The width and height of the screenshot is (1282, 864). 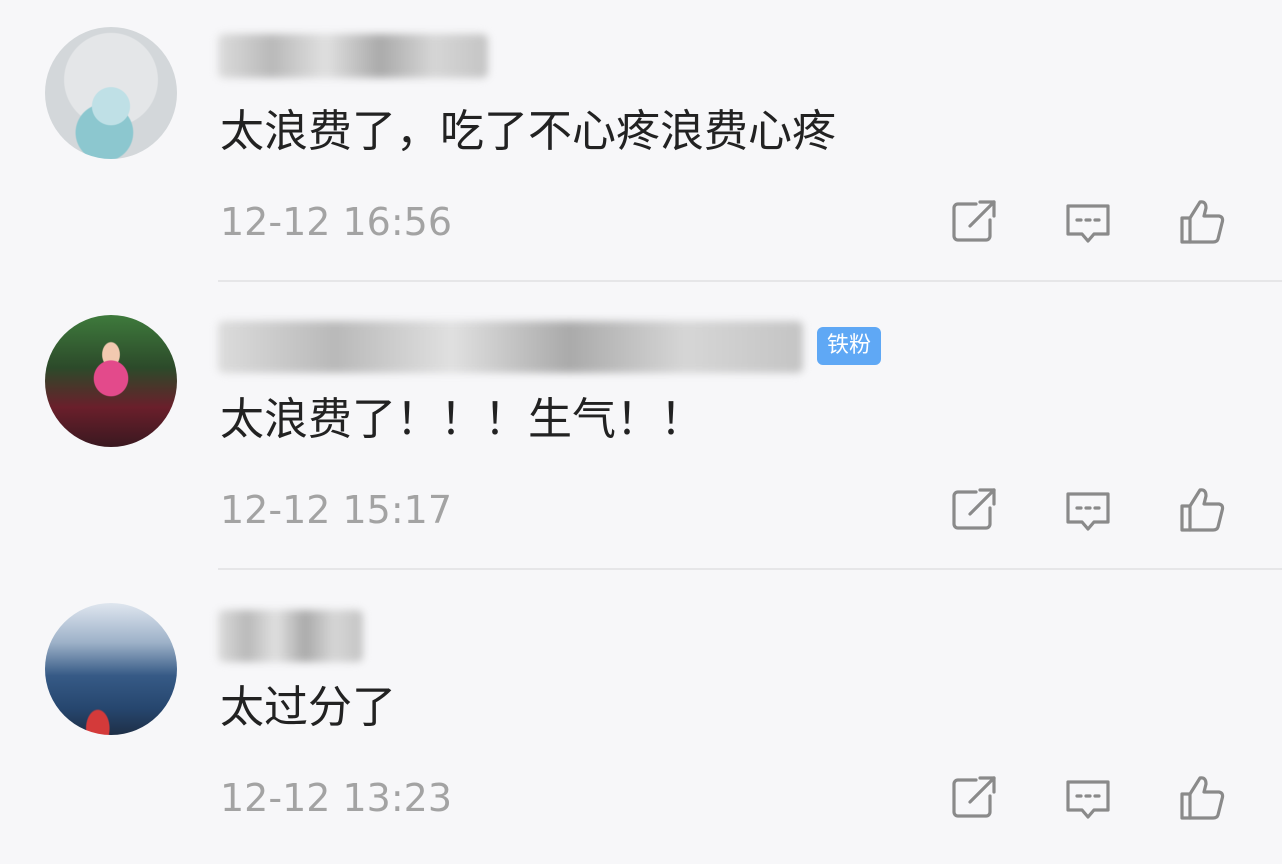 I want to click on comment-timestamp: 12-12 15:17, so click(x=336, y=510).